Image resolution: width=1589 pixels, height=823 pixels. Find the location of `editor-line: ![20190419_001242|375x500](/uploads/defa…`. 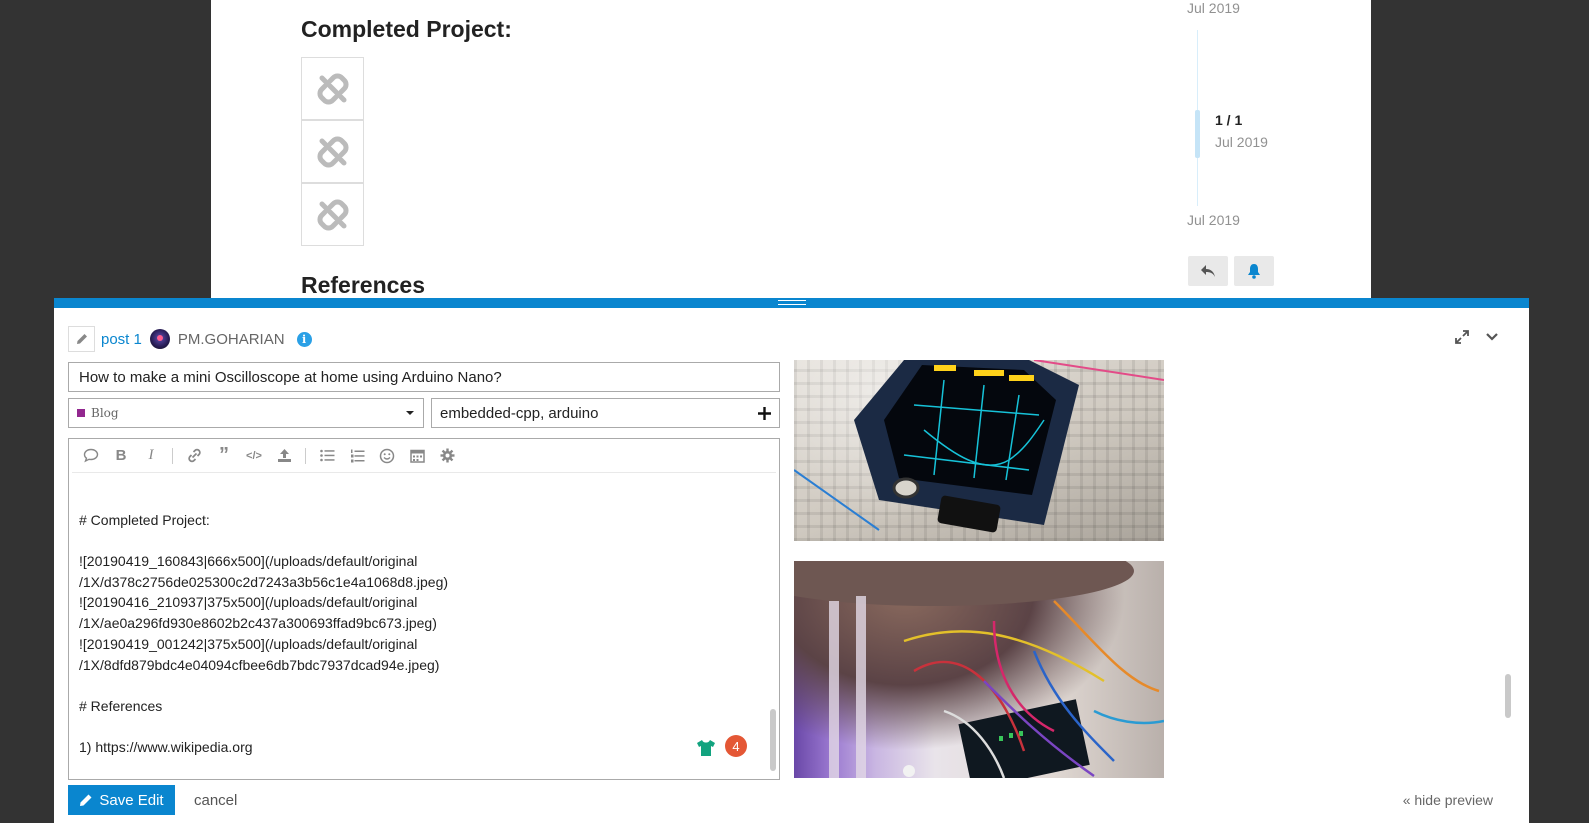

editor-line: ![20190419_001242|375x500](/uploads/defa… is located at coordinates (248, 643).